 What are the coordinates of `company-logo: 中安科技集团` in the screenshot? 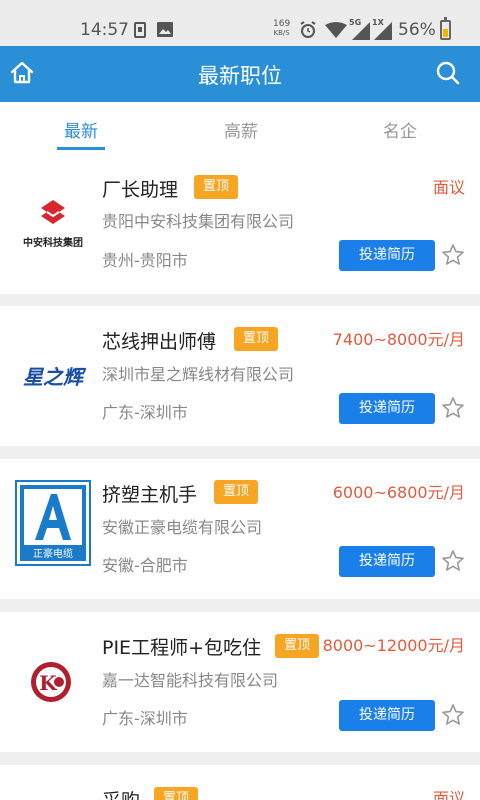 It's located at (53, 224).